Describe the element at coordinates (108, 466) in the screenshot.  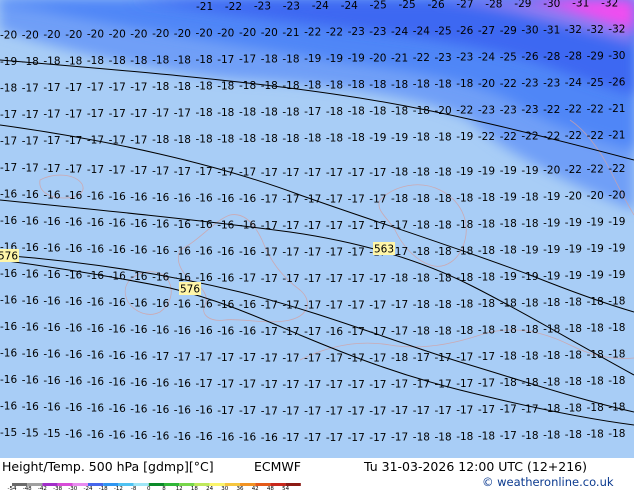
I see `map-title: Height/Temp. 500 hPa [gdmp][°C]` at that location.